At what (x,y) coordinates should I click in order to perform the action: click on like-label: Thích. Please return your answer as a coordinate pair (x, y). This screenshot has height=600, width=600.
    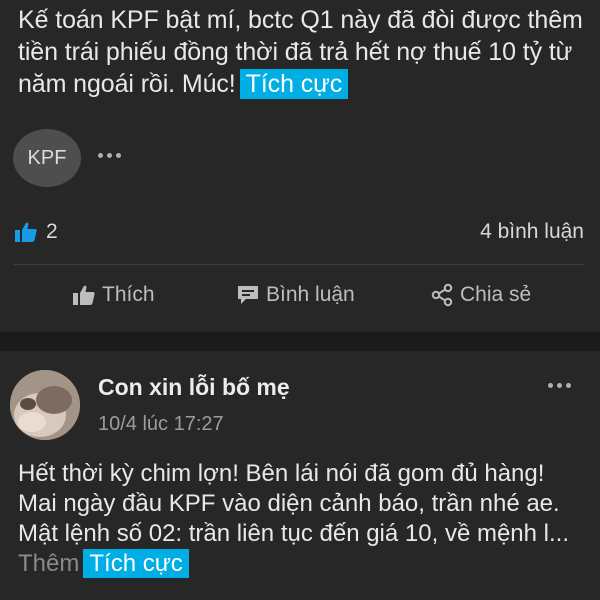
    Looking at the image, I should click on (128, 294).